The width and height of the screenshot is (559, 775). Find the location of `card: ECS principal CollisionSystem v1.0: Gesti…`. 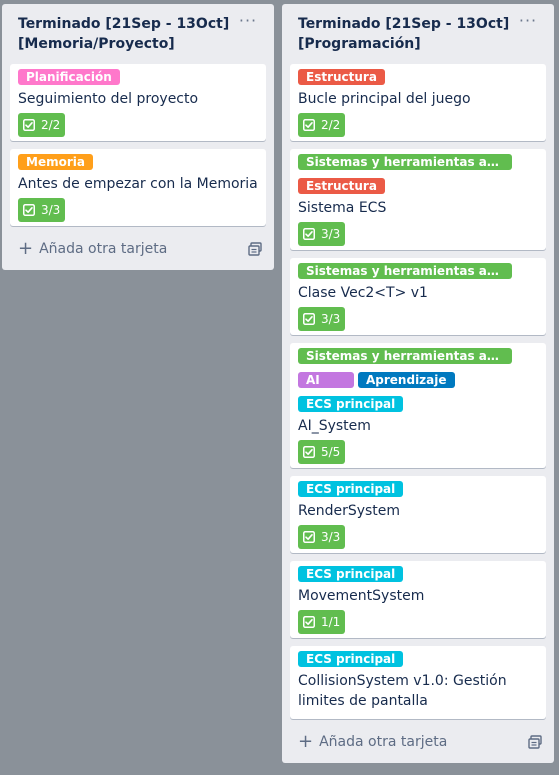

card: ECS principal CollisionSystem v1.0: Gesti… is located at coordinates (418, 682).